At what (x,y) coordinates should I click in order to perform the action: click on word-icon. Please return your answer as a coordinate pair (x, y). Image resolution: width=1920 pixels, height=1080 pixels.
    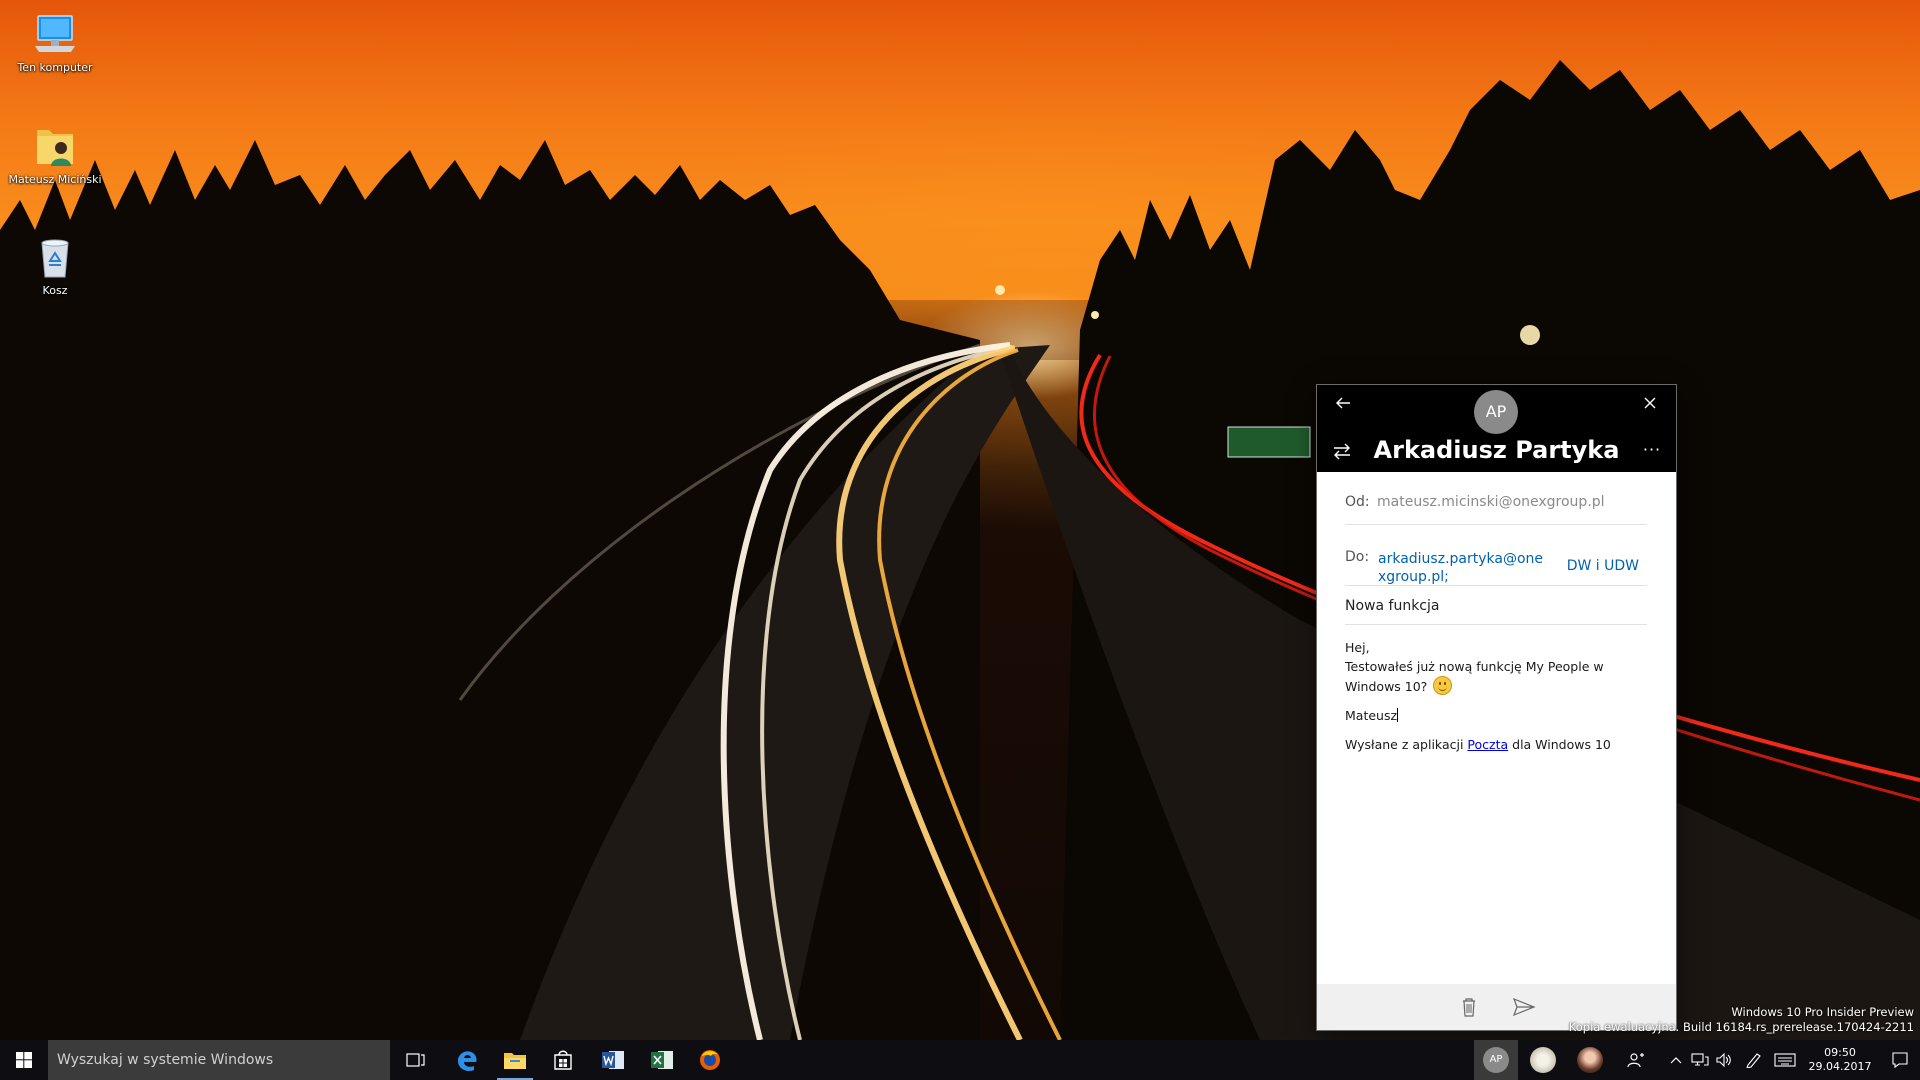
    Looking at the image, I should click on (613, 1060).